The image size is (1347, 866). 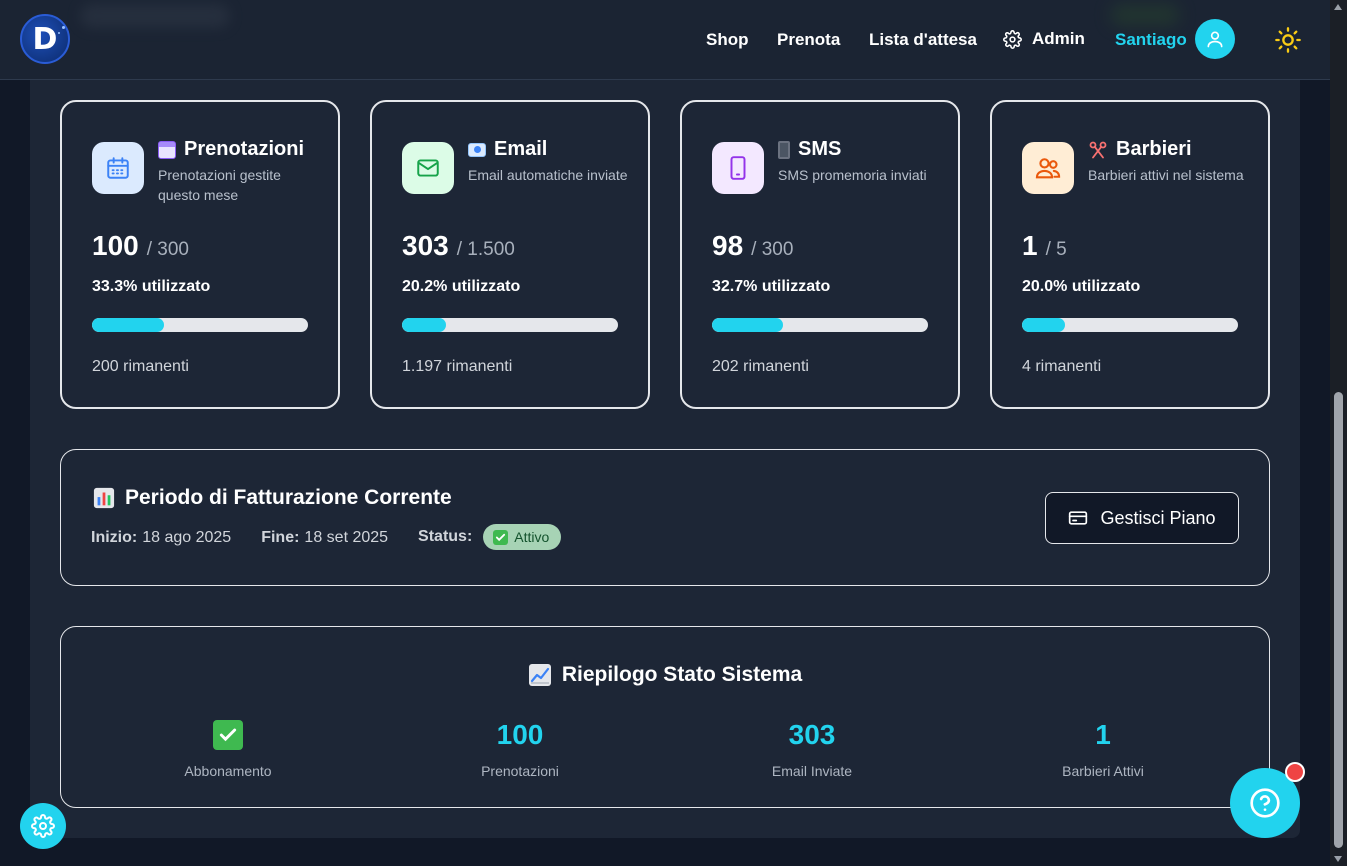 What do you see at coordinates (923, 40) in the screenshot?
I see `nav-waitlist: Lista d'attesa` at bounding box center [923, 40].